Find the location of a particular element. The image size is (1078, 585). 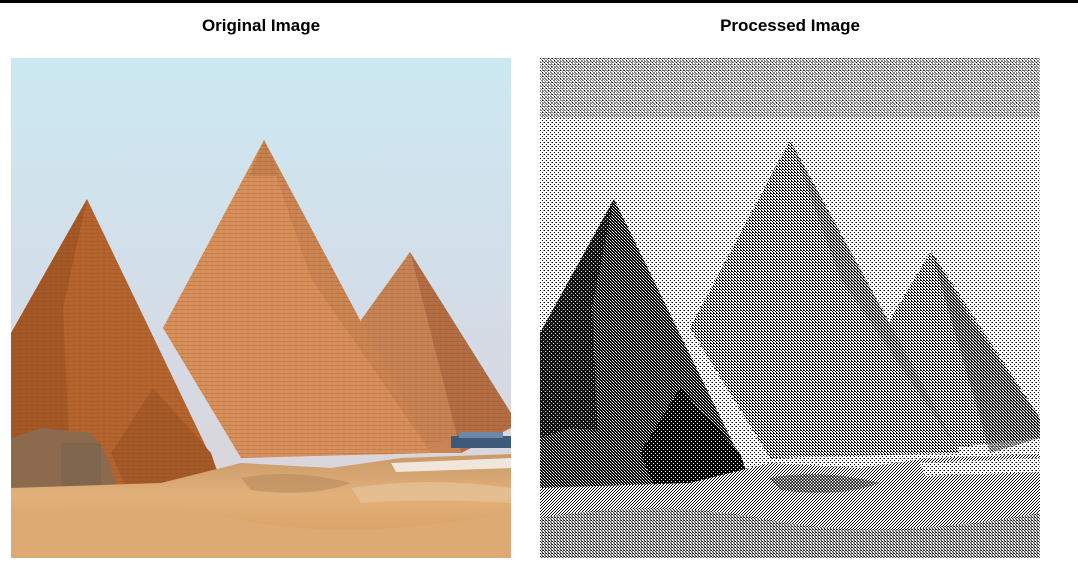

processed-image-title: Processed Image is located at coordinates (790, 25).